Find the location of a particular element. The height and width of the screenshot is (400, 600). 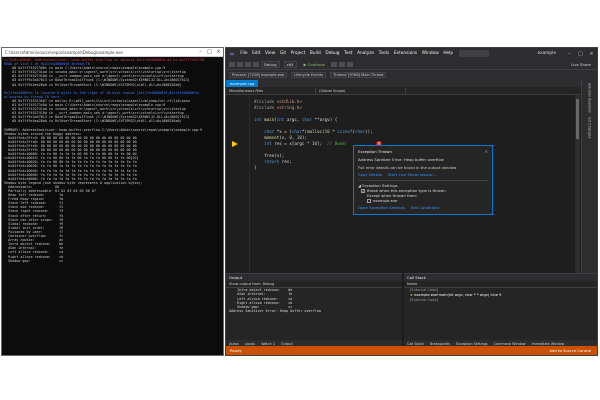

checkbox-unchecked-icon is located at coordinates (369, 200).